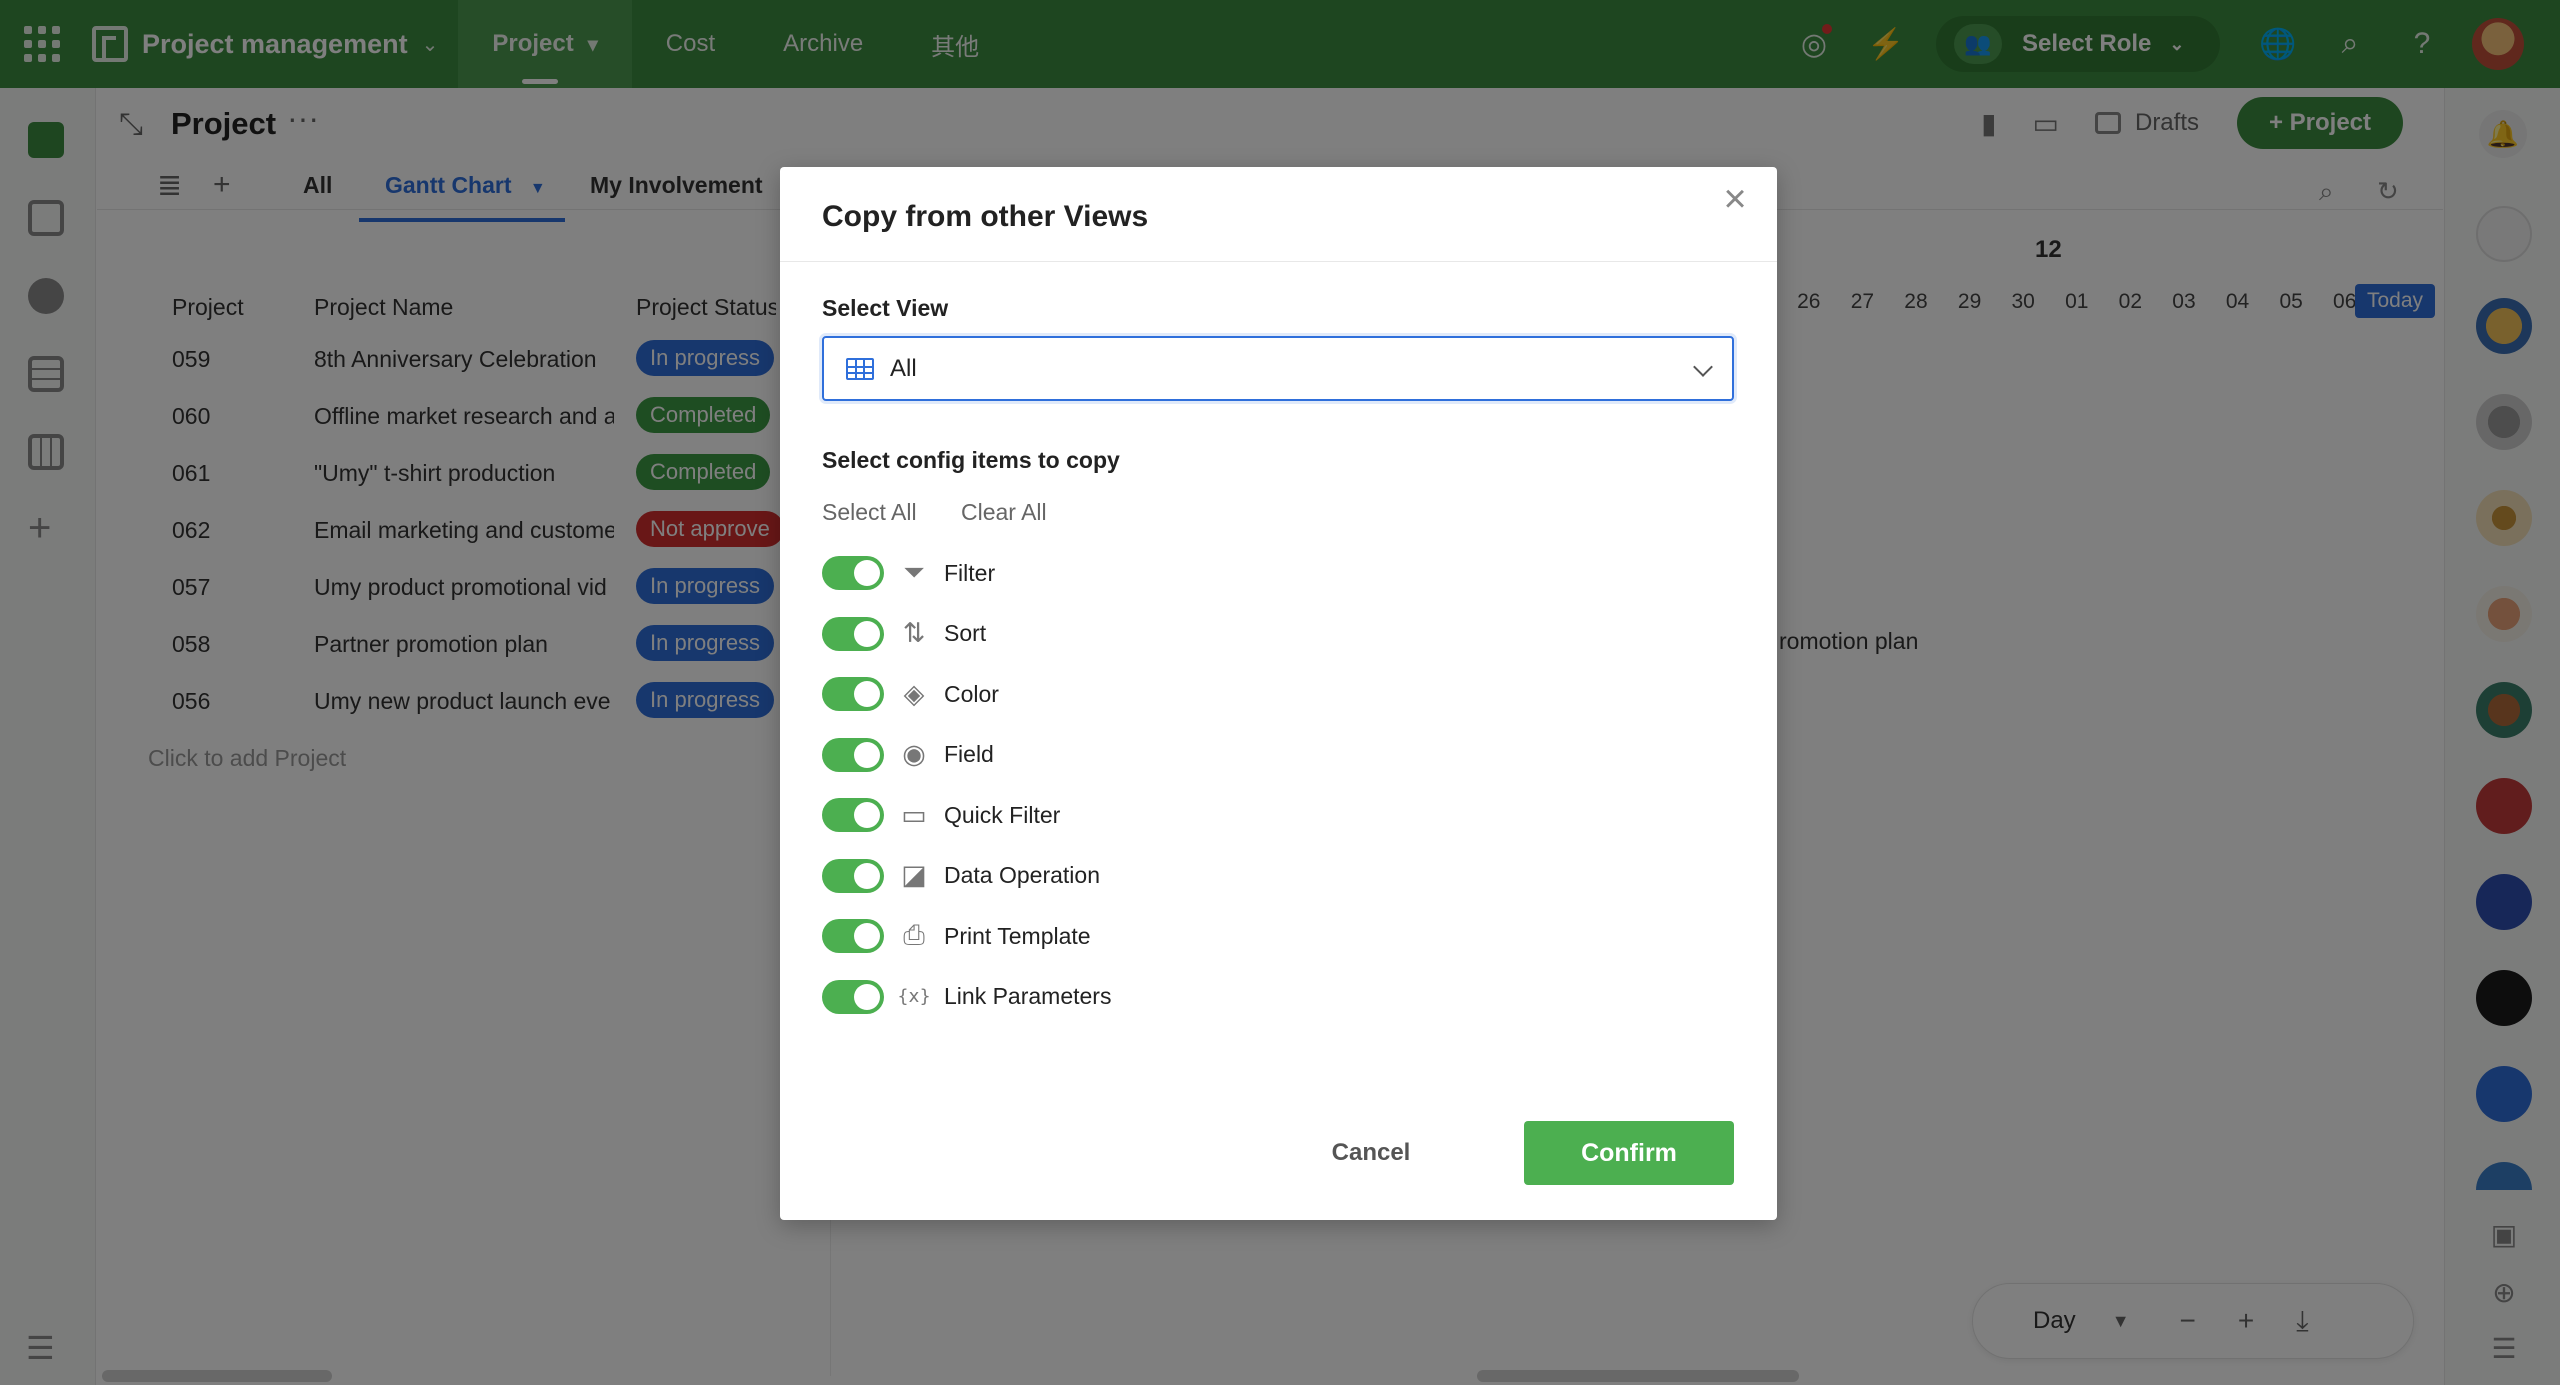 The image size is (2560, 1385). Describe the element at coordinates (1278, 368) in the screenshot. I see `select-view-dropdown: All` at that location.